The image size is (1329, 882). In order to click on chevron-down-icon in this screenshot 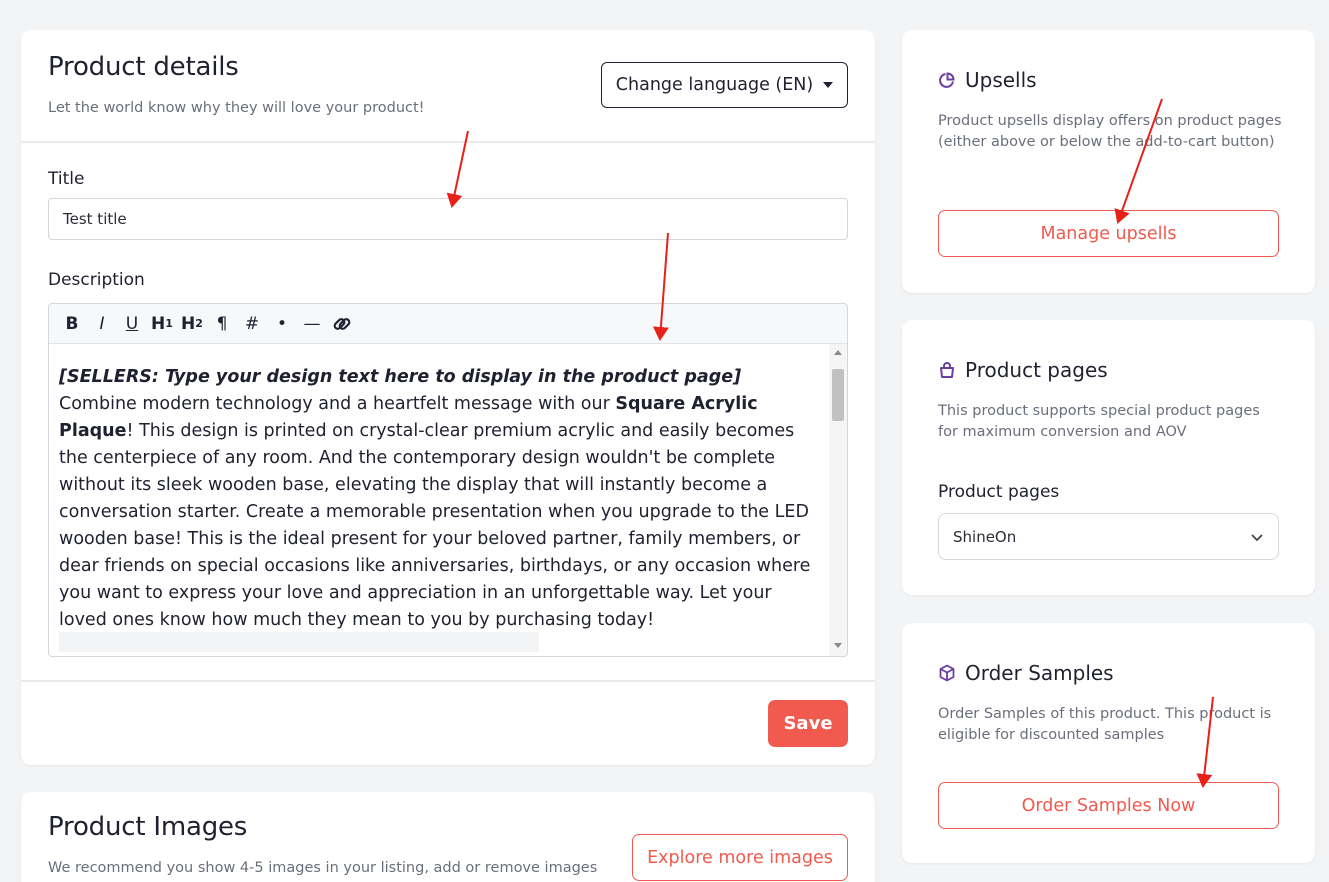, I will do `click(1257, 537)`.